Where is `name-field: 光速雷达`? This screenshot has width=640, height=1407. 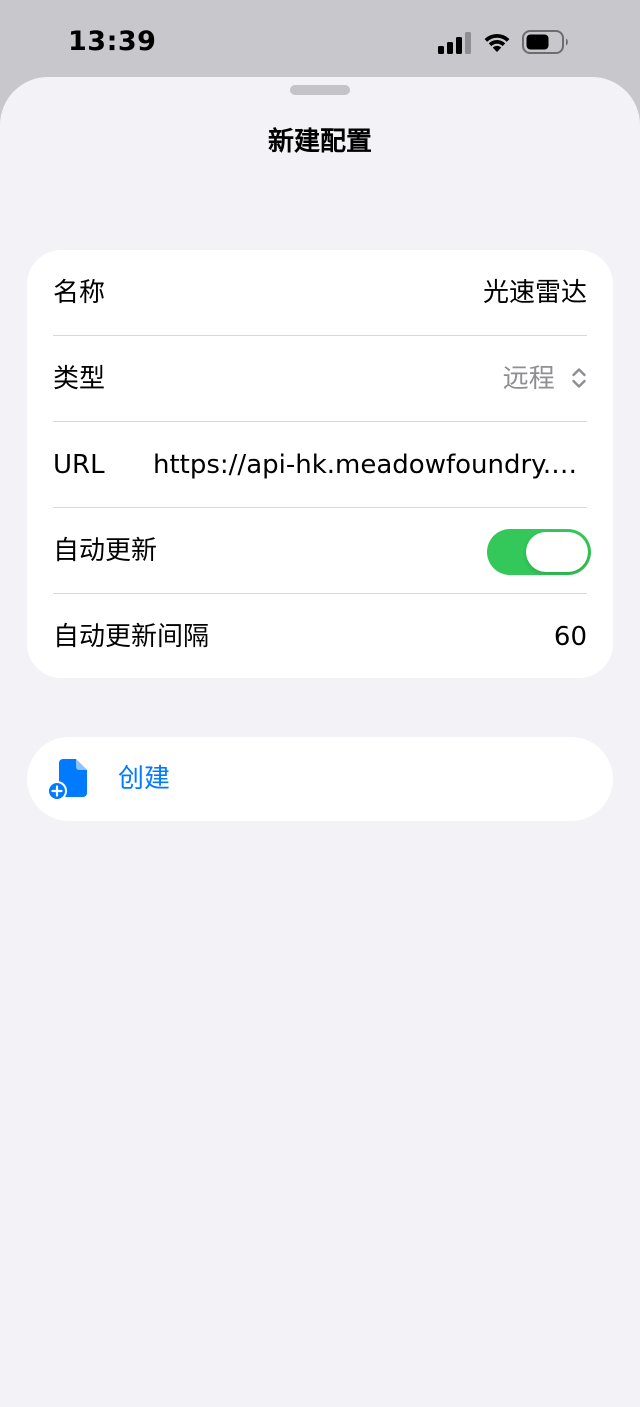
name-field: 光速雷达 is located at coordinates (535, 293).